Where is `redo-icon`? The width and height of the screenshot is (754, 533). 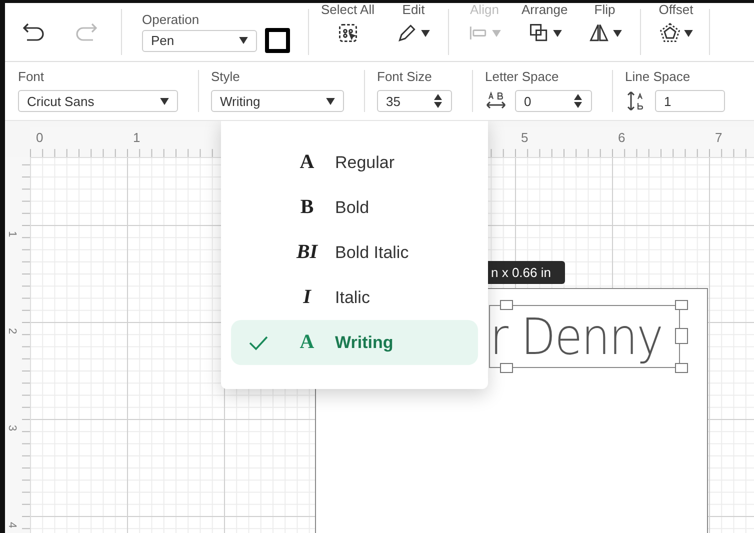
redo-icon is located at coordinates (86, 32).